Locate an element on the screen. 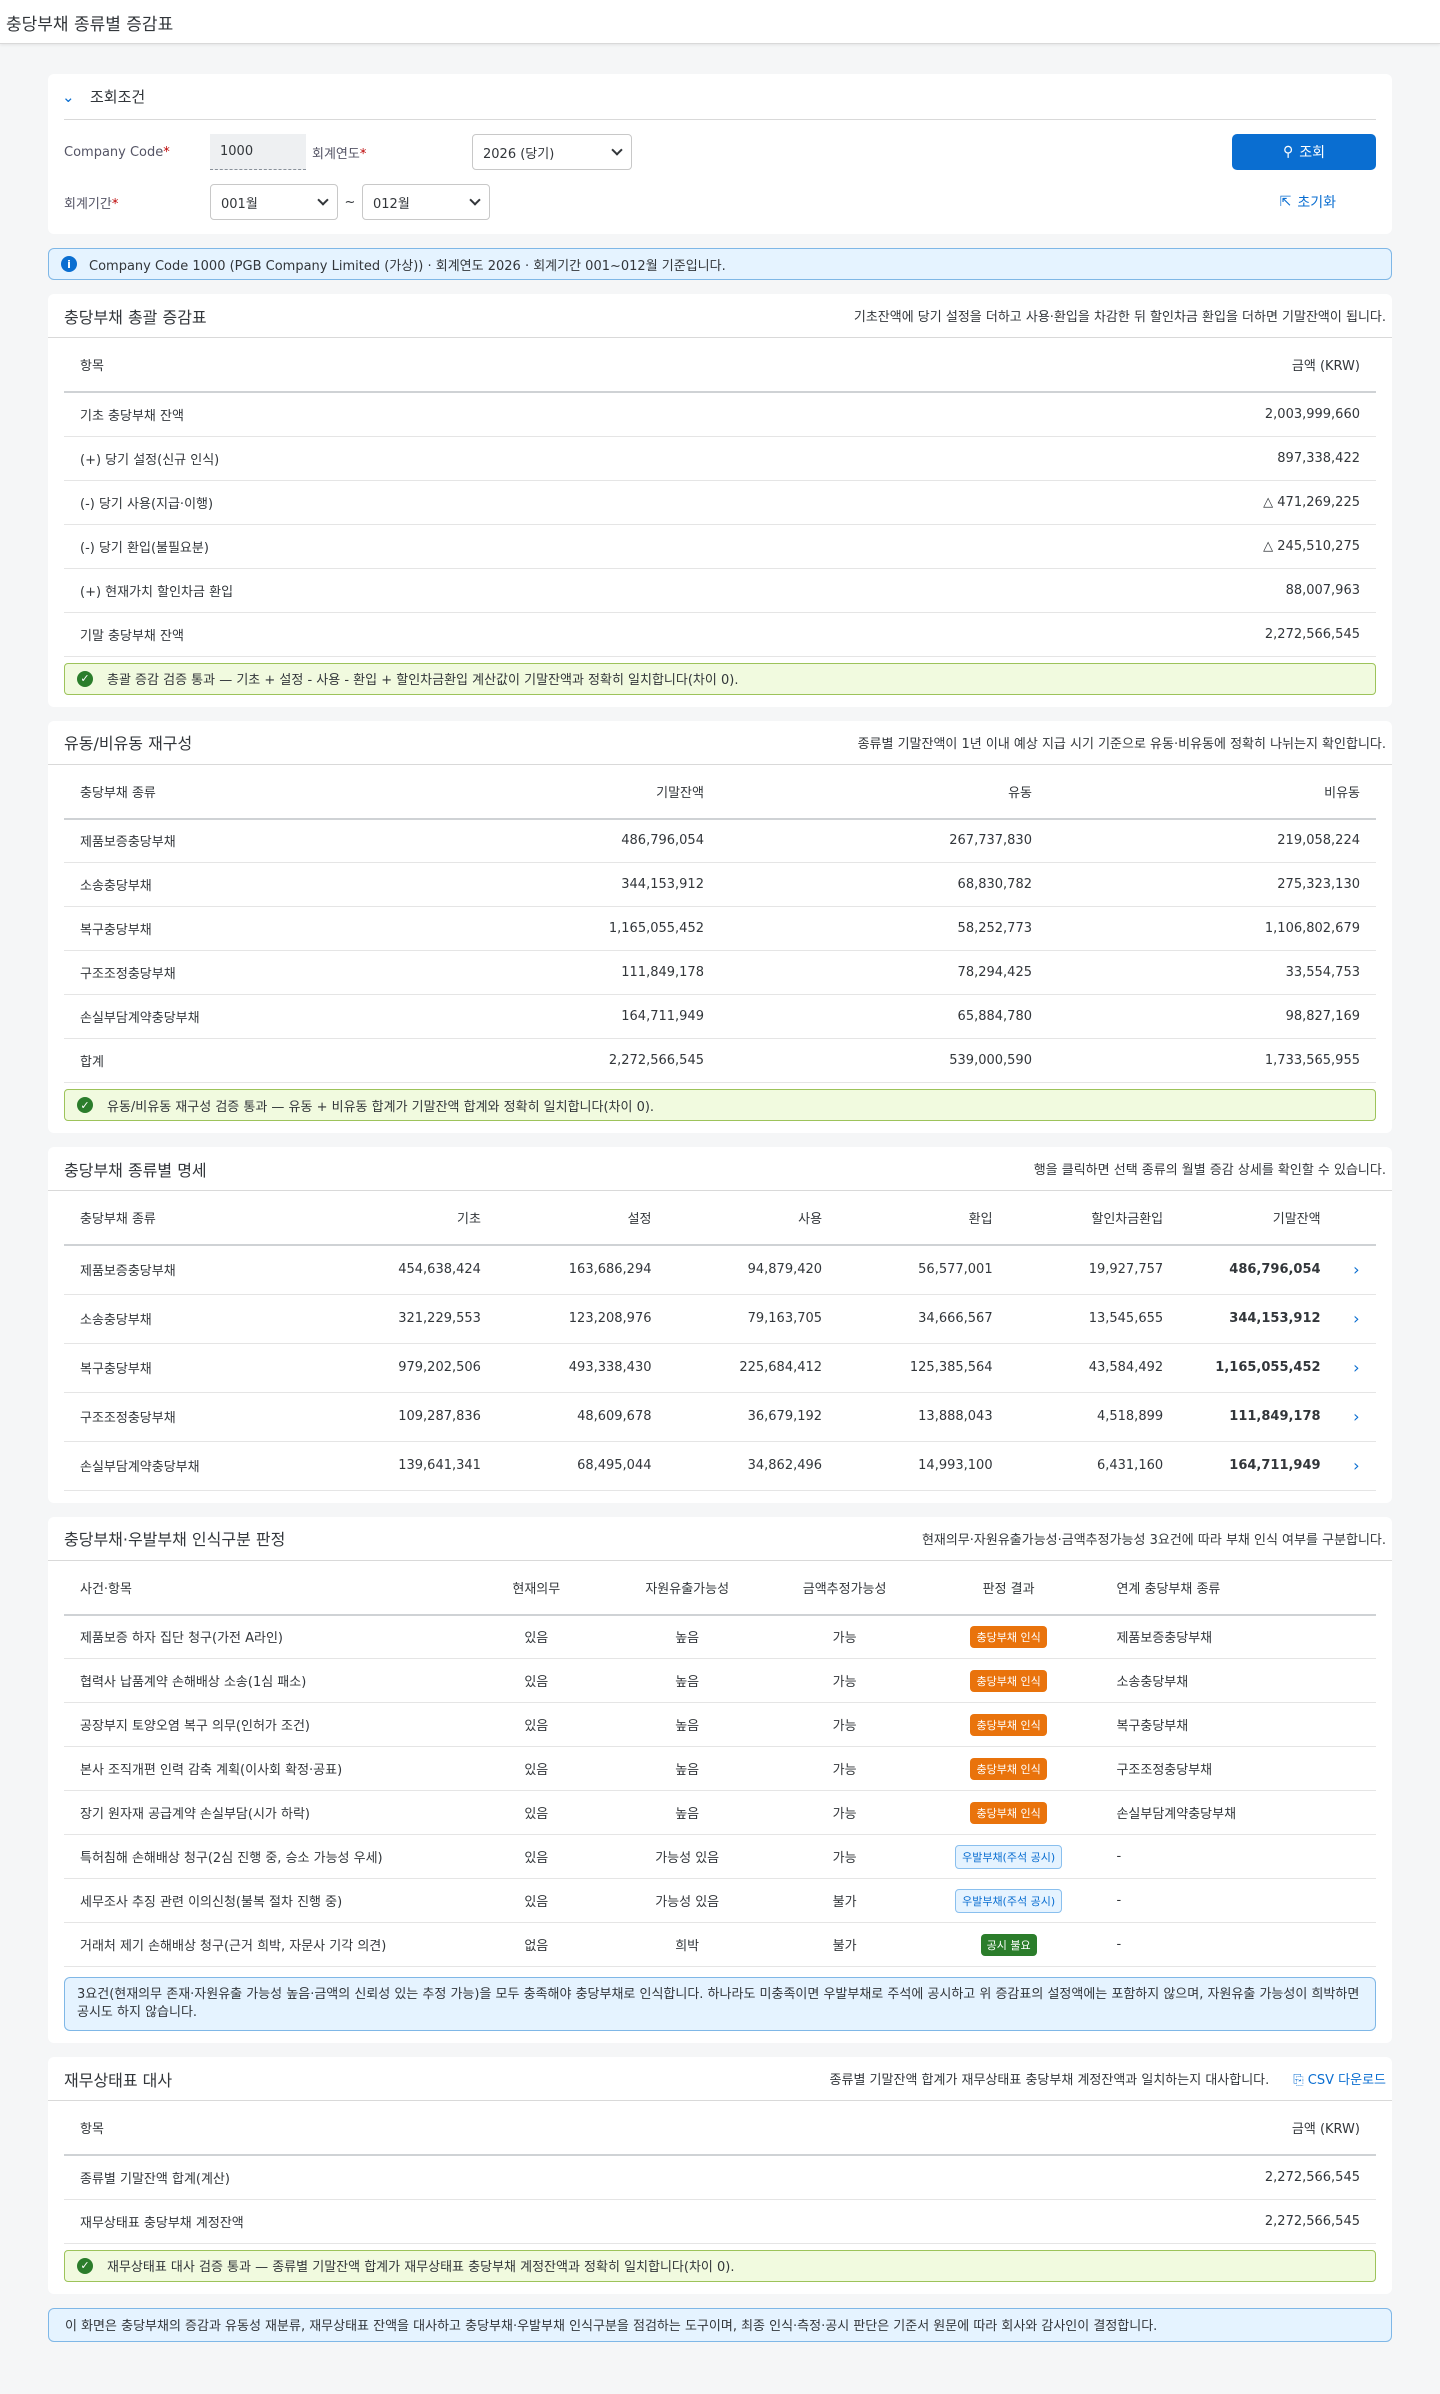 Image resolution: width=1440 pixels, height=2394 pixels. table-cell: 56,577,001 is located at coordinates (923, 1270).